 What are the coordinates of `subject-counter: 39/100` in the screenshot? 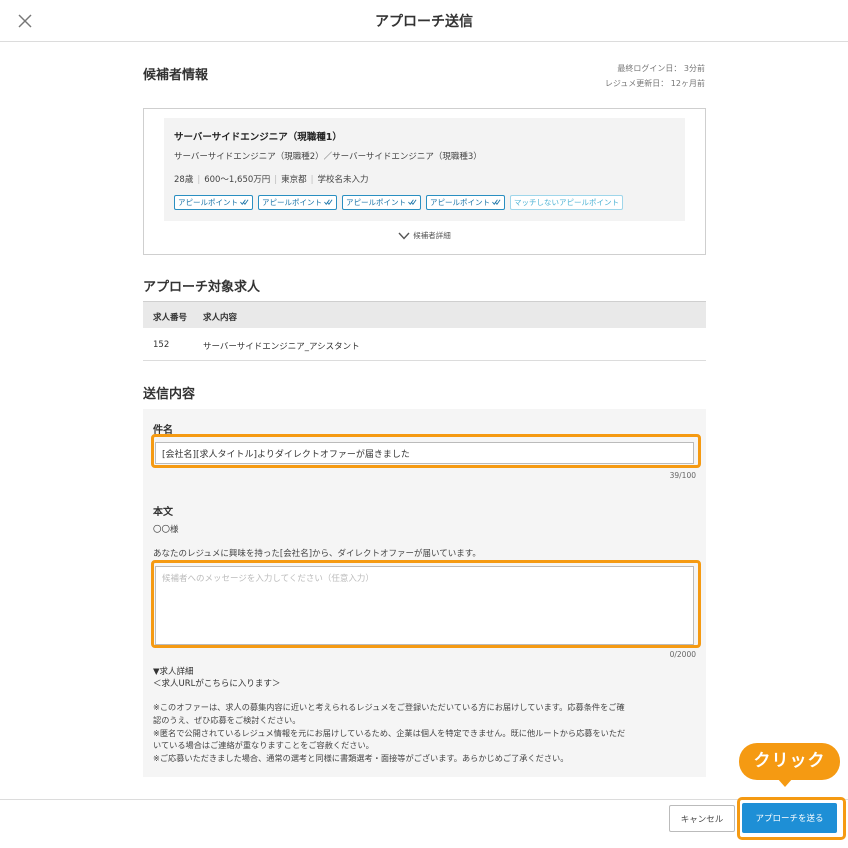 It's located at (682, 475).